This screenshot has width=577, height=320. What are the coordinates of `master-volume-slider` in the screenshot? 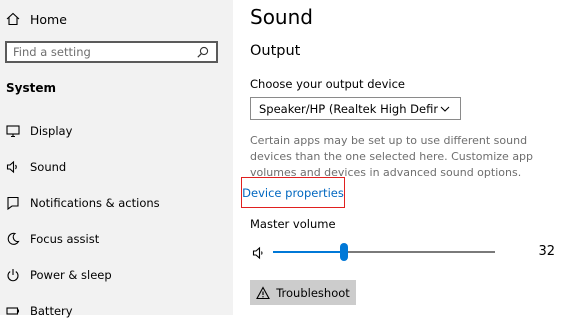 It's located at (384, 252).